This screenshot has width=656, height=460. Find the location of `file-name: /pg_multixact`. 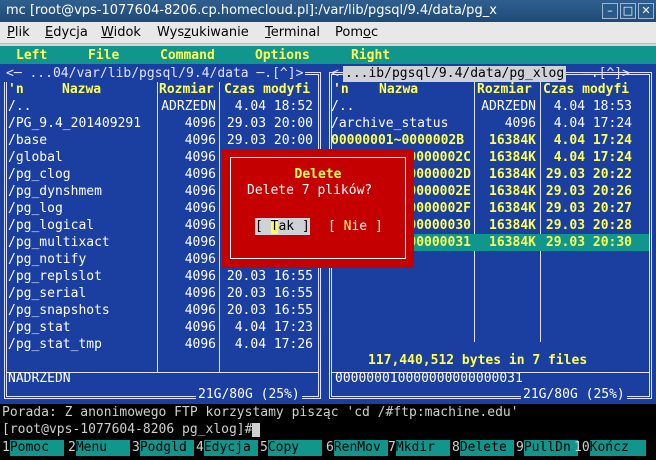

file-name: /pg_multixact is located at coordinates (59, 242).